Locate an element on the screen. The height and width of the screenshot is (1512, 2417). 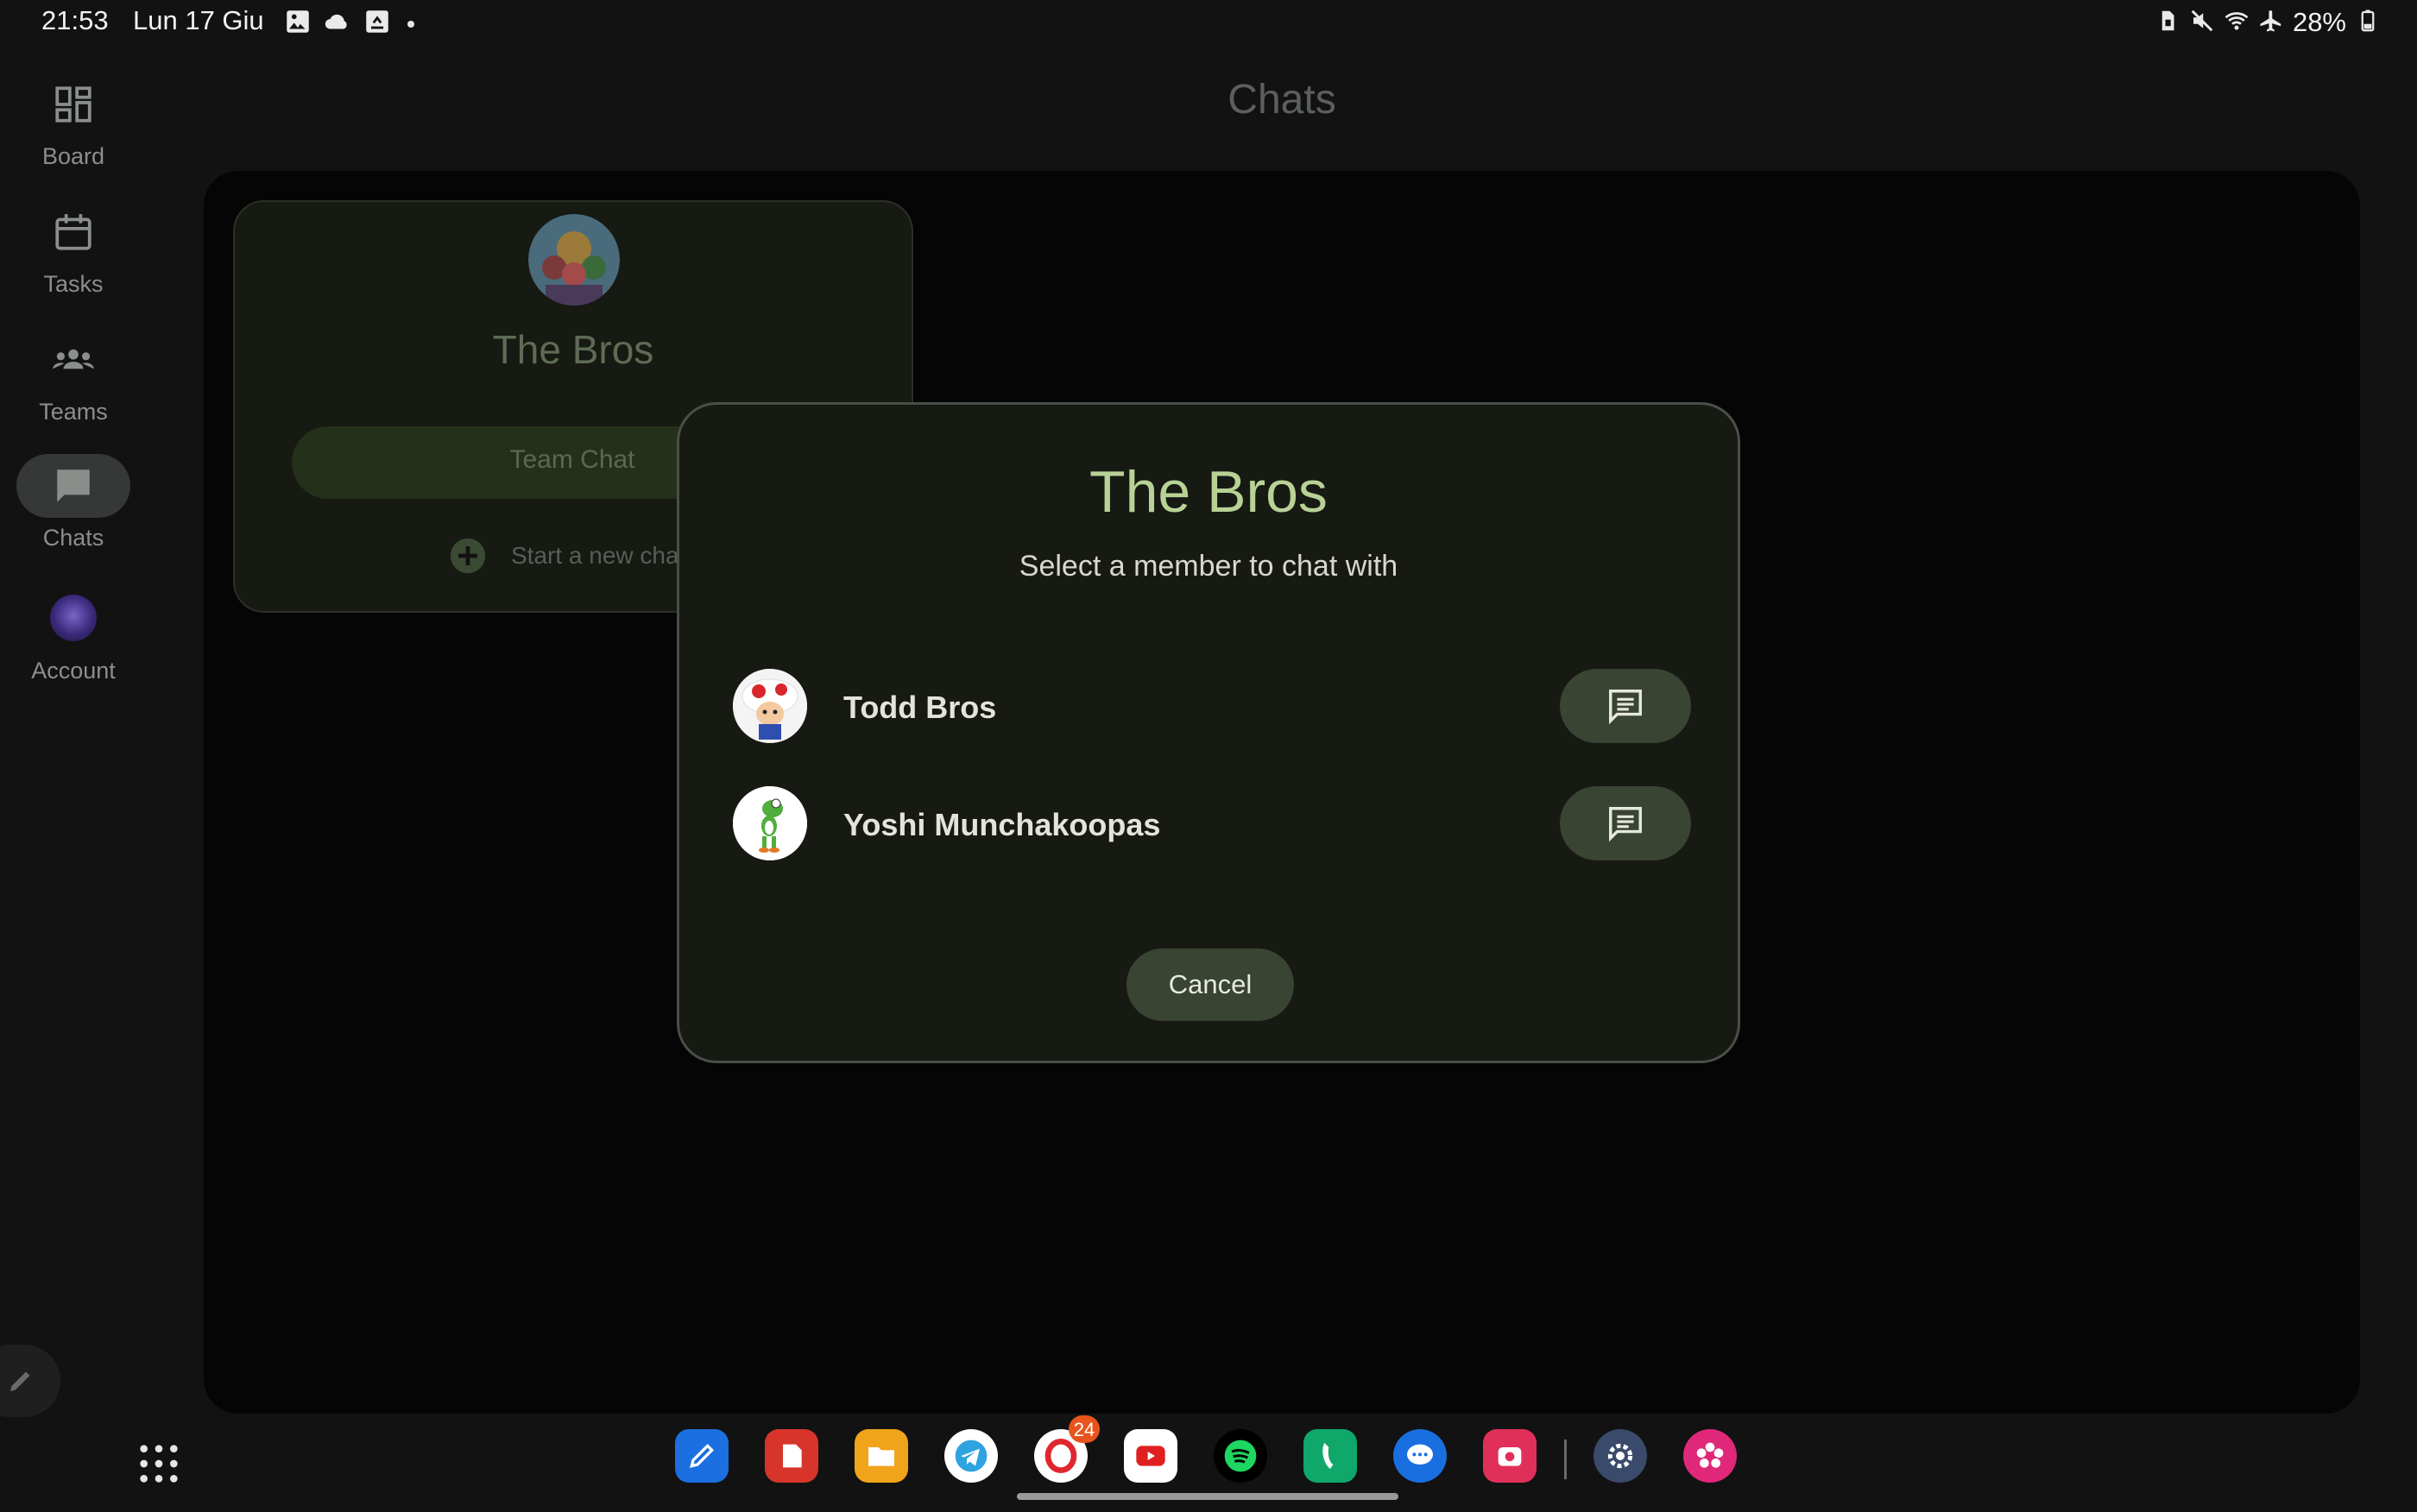
files-app is located at coordinates (881, 1456).